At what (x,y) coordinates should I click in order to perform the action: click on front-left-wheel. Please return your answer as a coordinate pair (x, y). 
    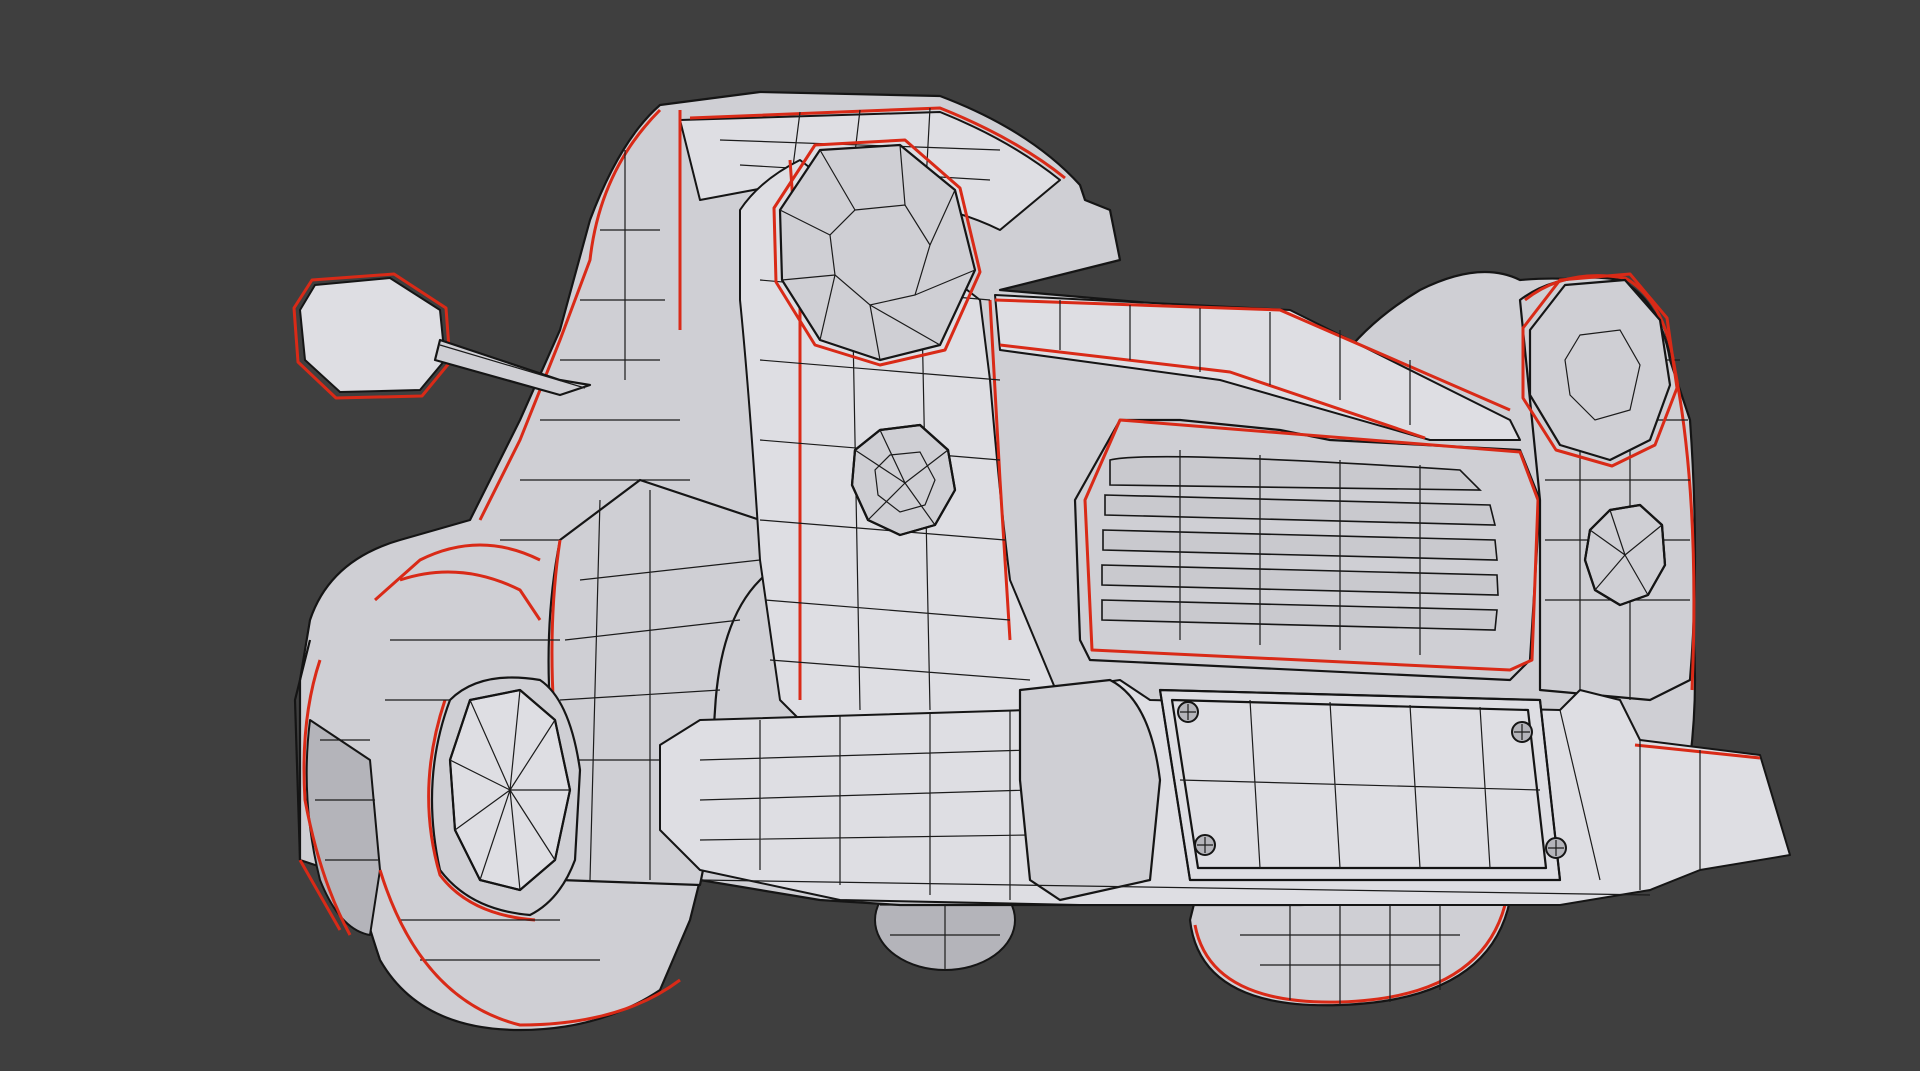
    Looking at the image, I should click on (504, 799).